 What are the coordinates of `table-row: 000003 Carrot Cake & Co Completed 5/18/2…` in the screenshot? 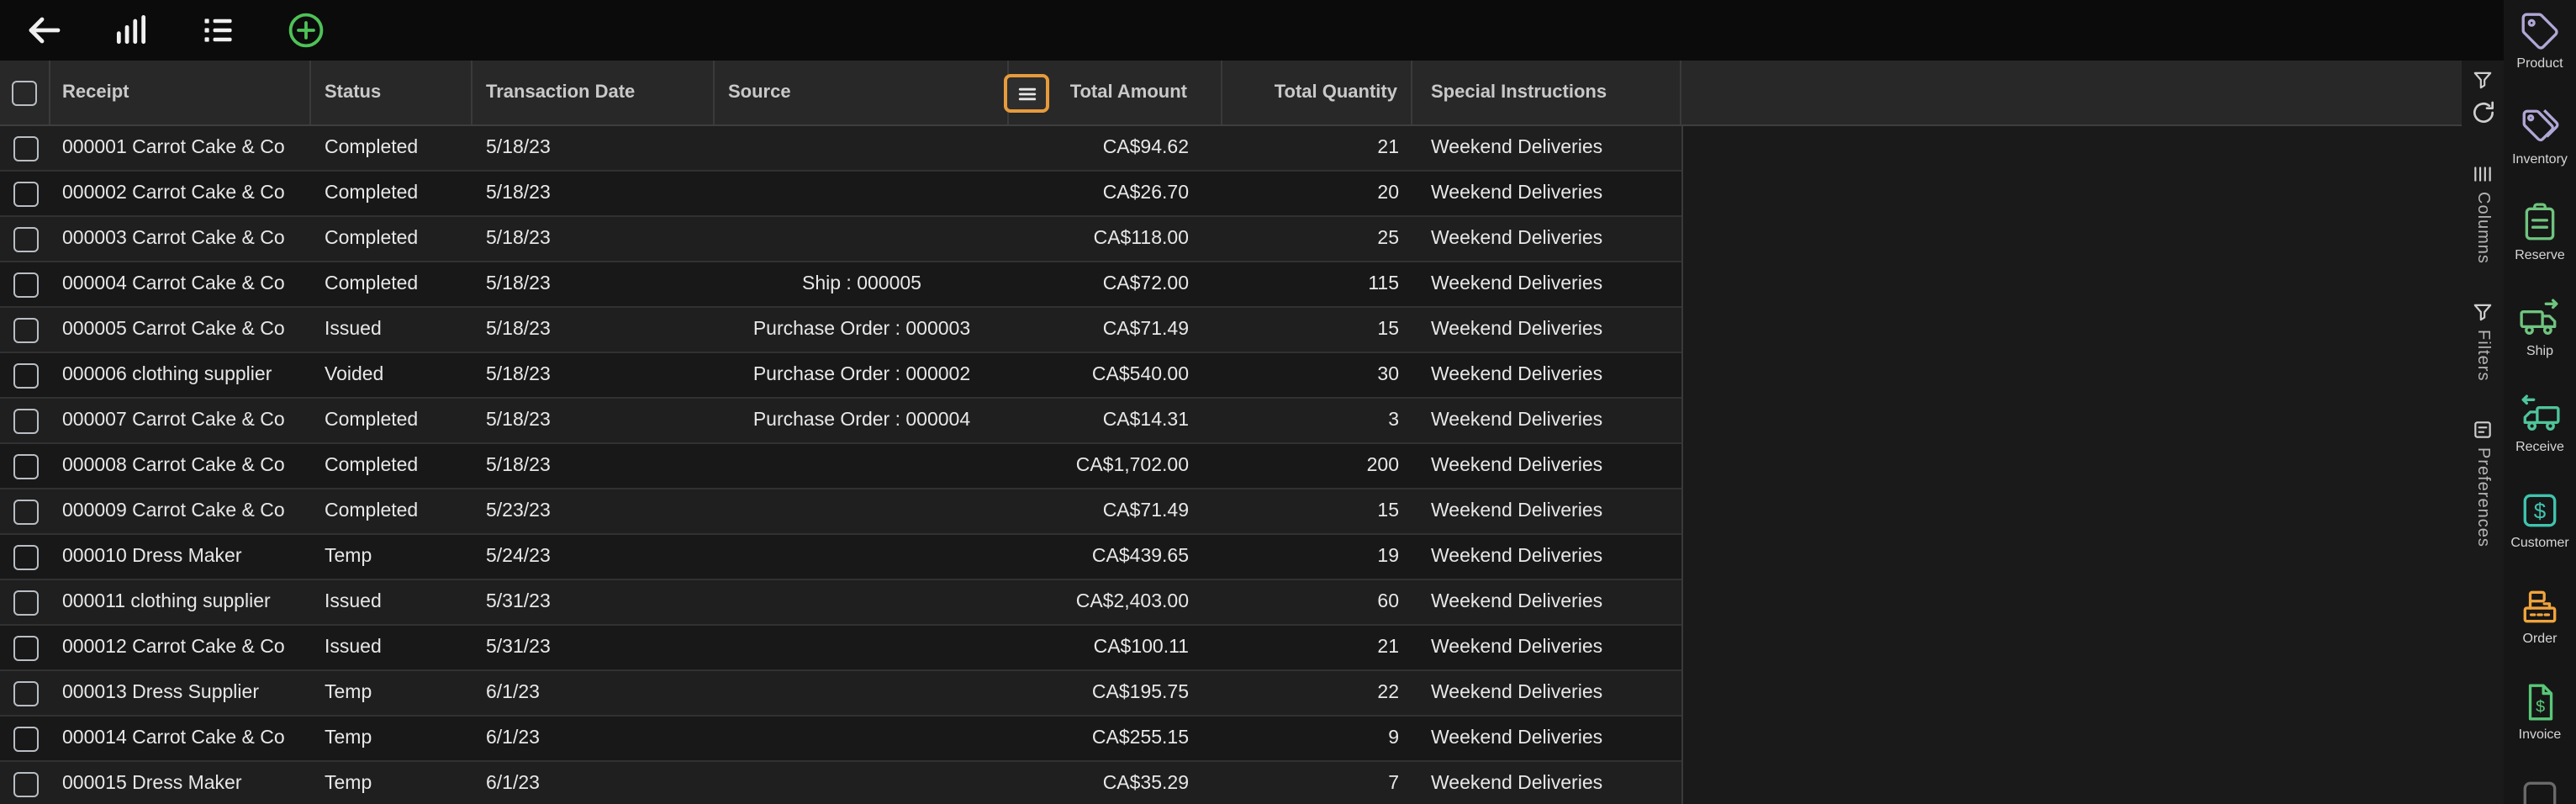 It's located at (840, 240).